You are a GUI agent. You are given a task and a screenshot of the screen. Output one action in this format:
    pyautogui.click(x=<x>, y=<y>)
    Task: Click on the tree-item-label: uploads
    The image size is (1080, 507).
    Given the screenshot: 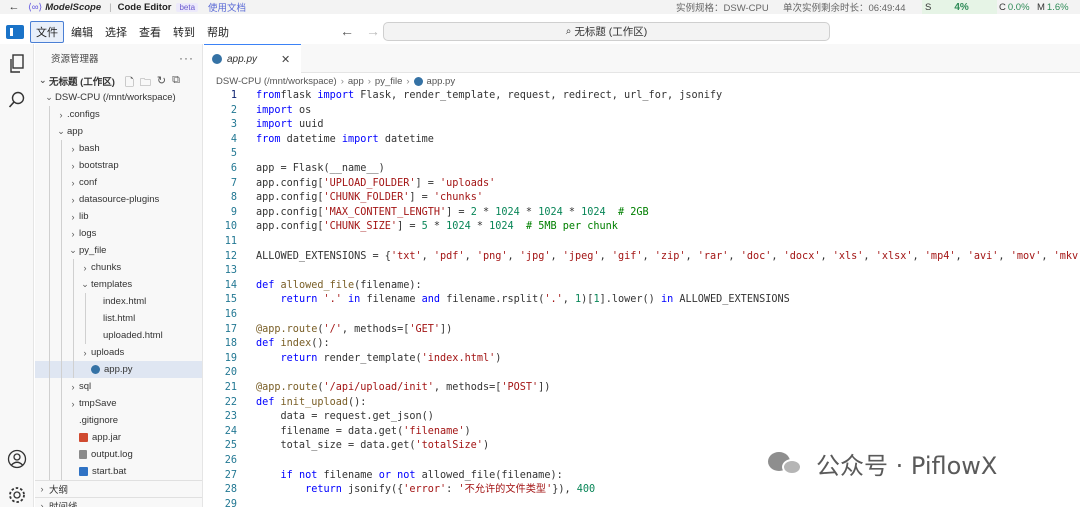 What is the action you would take?
    pyautogui.click(x=108, y=352)
    